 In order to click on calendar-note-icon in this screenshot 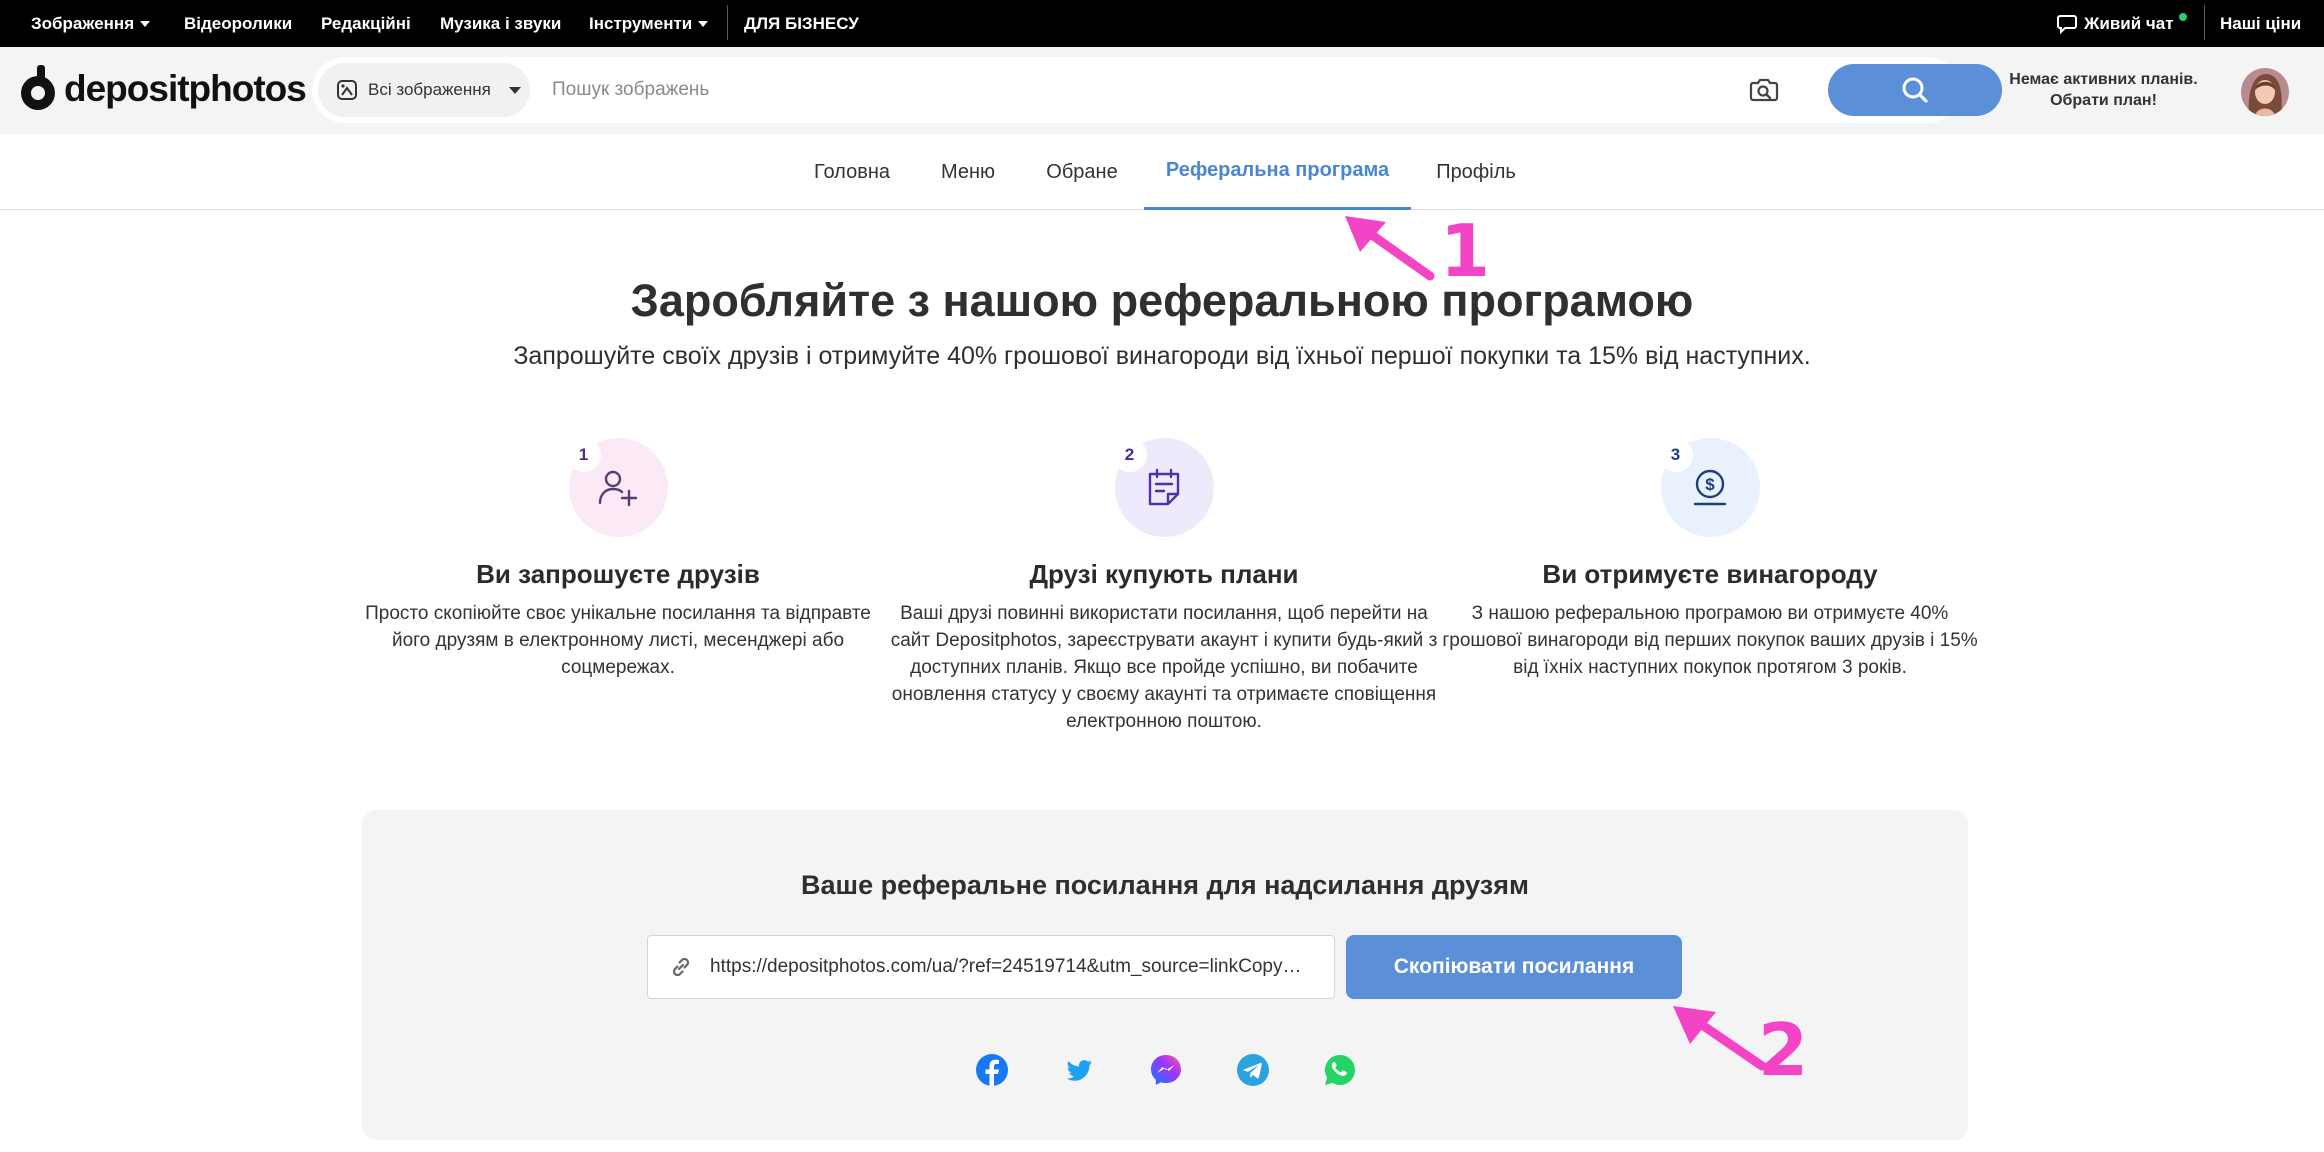, I will do `click(1164, 486)`.